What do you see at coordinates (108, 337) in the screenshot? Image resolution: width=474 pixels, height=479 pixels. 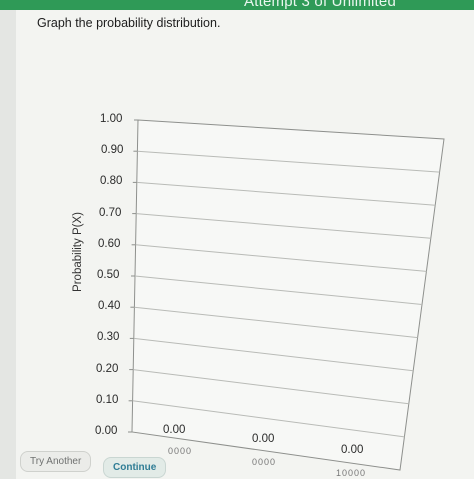 I see `y-tick-label: 0.30` at bounding box center [108, 337].